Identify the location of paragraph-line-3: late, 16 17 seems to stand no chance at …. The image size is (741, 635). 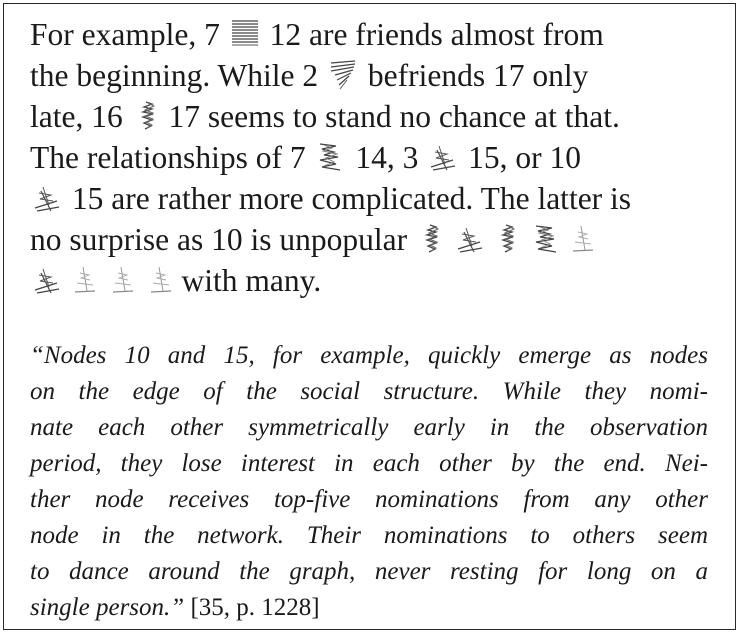
(375, 116).